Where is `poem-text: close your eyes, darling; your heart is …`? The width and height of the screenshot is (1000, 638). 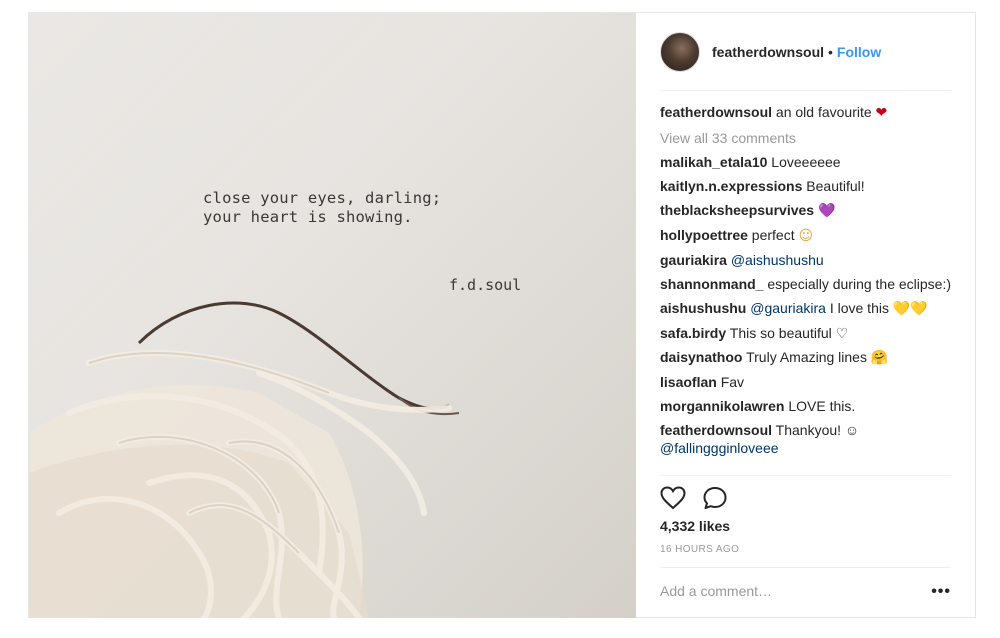 poem-text: close your eyes, darling; your heart is … is located at coordinates (322, 208).